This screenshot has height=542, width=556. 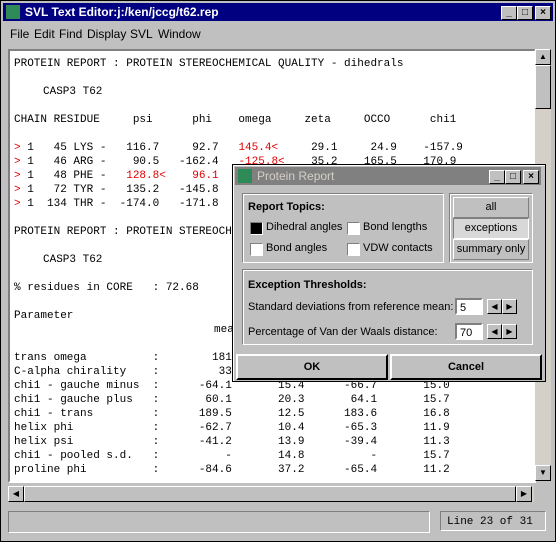 What do you see at coordinates (543, 13) in the screenshot?
I see `close-icon: ×` at bounding box center [543, 13].